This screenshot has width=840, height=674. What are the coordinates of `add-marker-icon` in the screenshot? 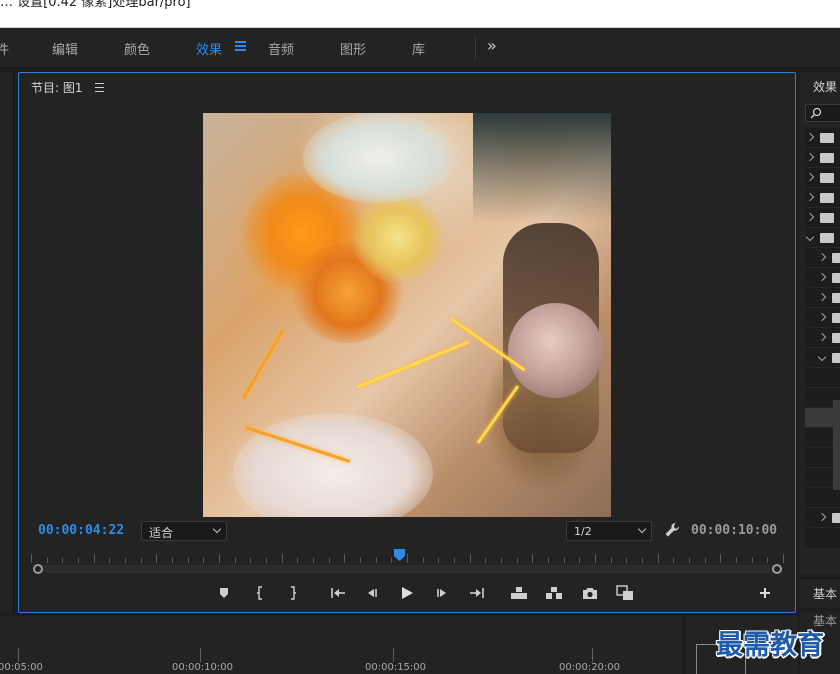 It's located at (224, 593).